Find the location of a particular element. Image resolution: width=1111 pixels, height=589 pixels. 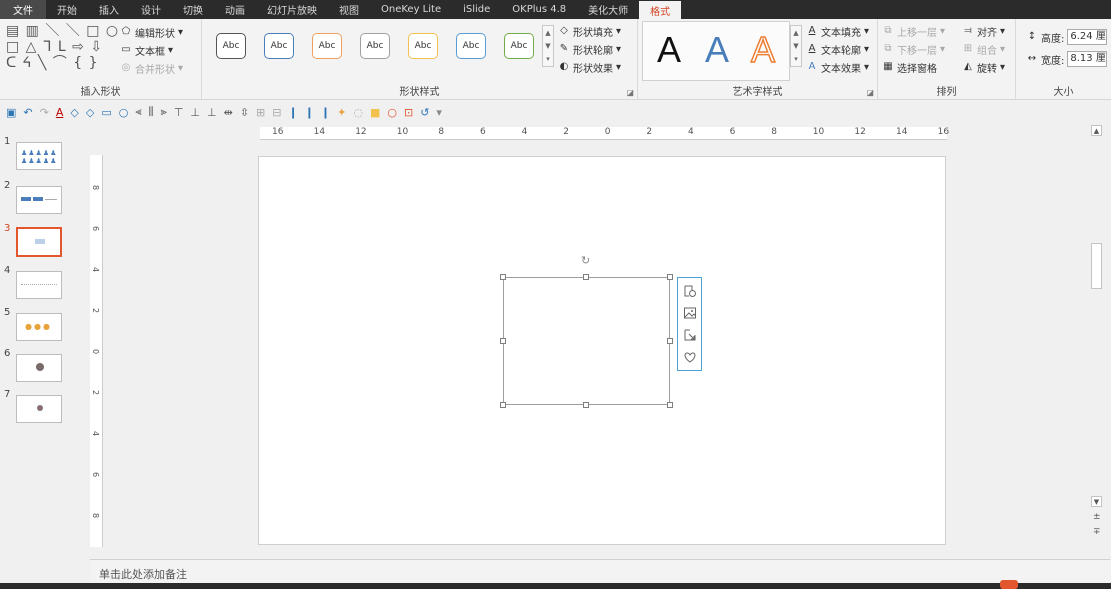

layout-options-icon is located at coordinates (690, 291).